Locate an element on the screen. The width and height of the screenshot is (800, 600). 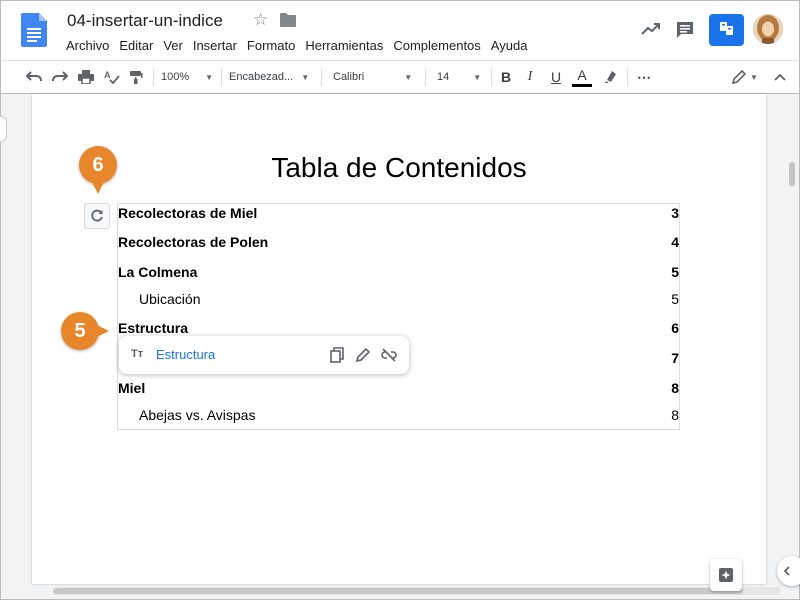
paragraph-style-select: Encabezad... ▼ is located at coordinates (273, 77).